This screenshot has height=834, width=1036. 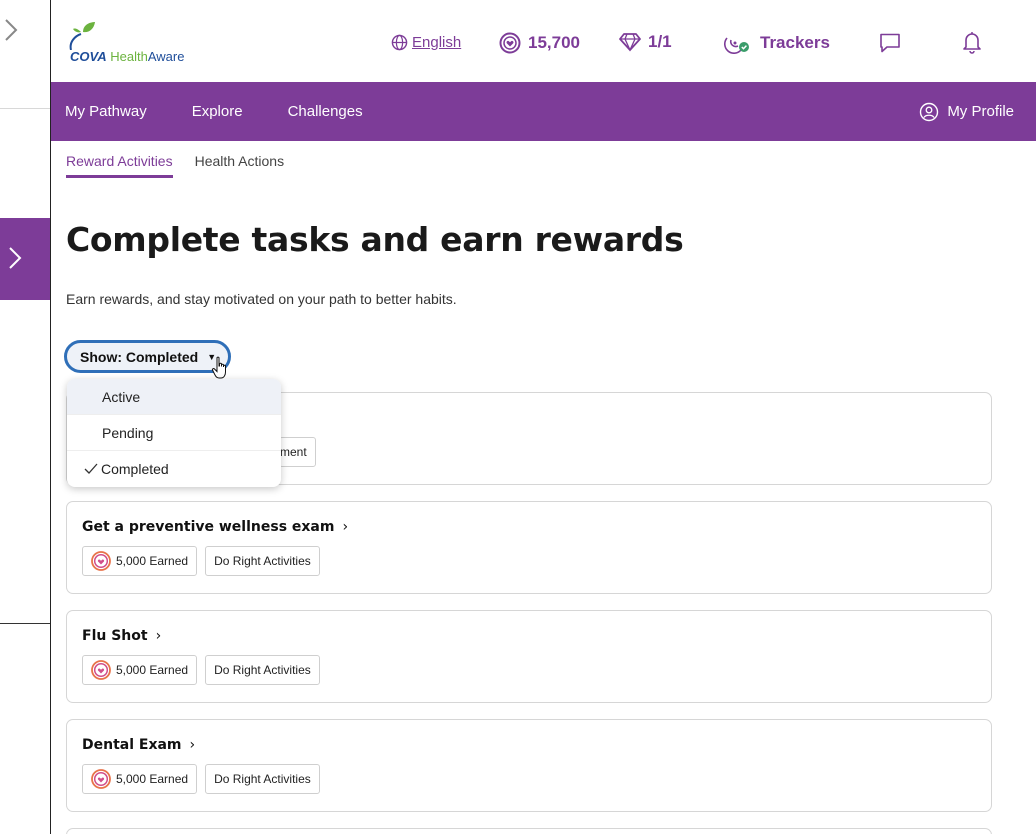 What do you see at coordinates (166, 56) in the screenshot?
I see `brand-aware: Aware` at bounding box center [166, 56].